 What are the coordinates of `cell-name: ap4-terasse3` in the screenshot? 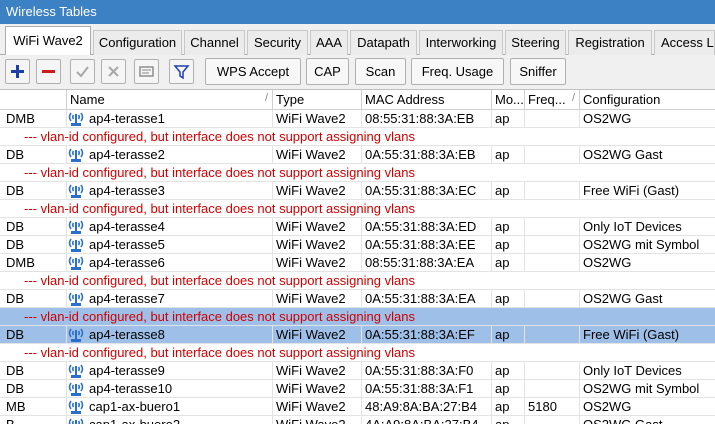 It's located at (127, 190).